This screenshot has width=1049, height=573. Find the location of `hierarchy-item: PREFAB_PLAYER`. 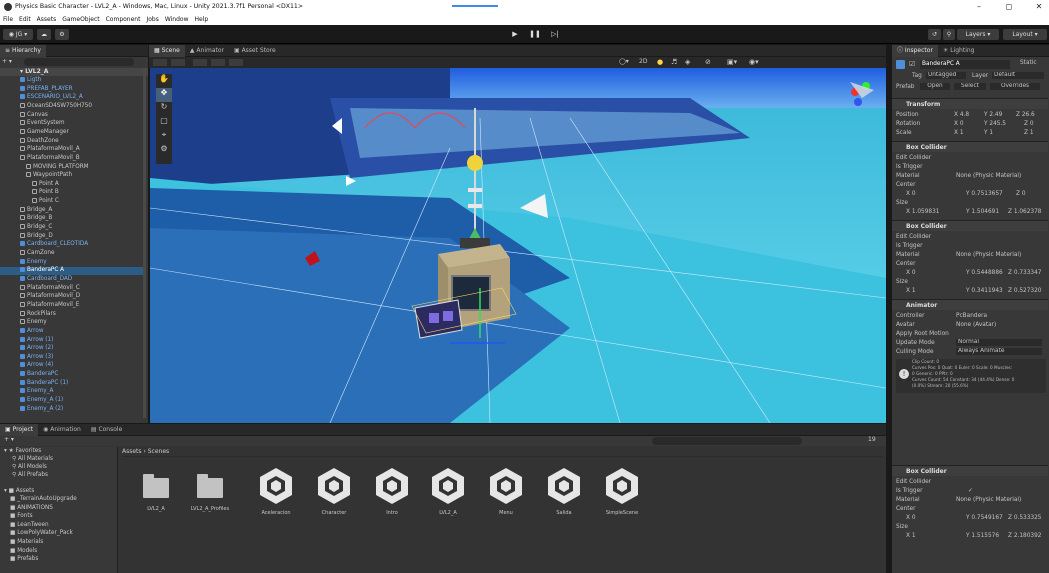

hierarchy-item: PREFAB_PLAYER is located at coordinates (71, 89).